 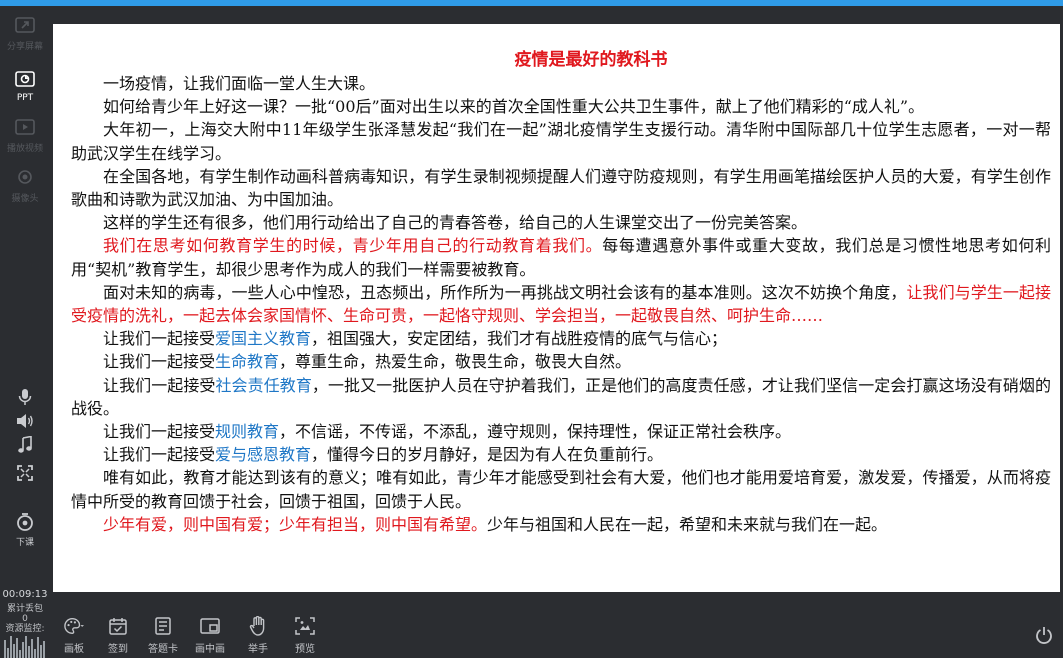 What do you see at coordinates (258, 626) in the screenshot?
I see `raise-hand-icon` at bounding box center [258, 626].